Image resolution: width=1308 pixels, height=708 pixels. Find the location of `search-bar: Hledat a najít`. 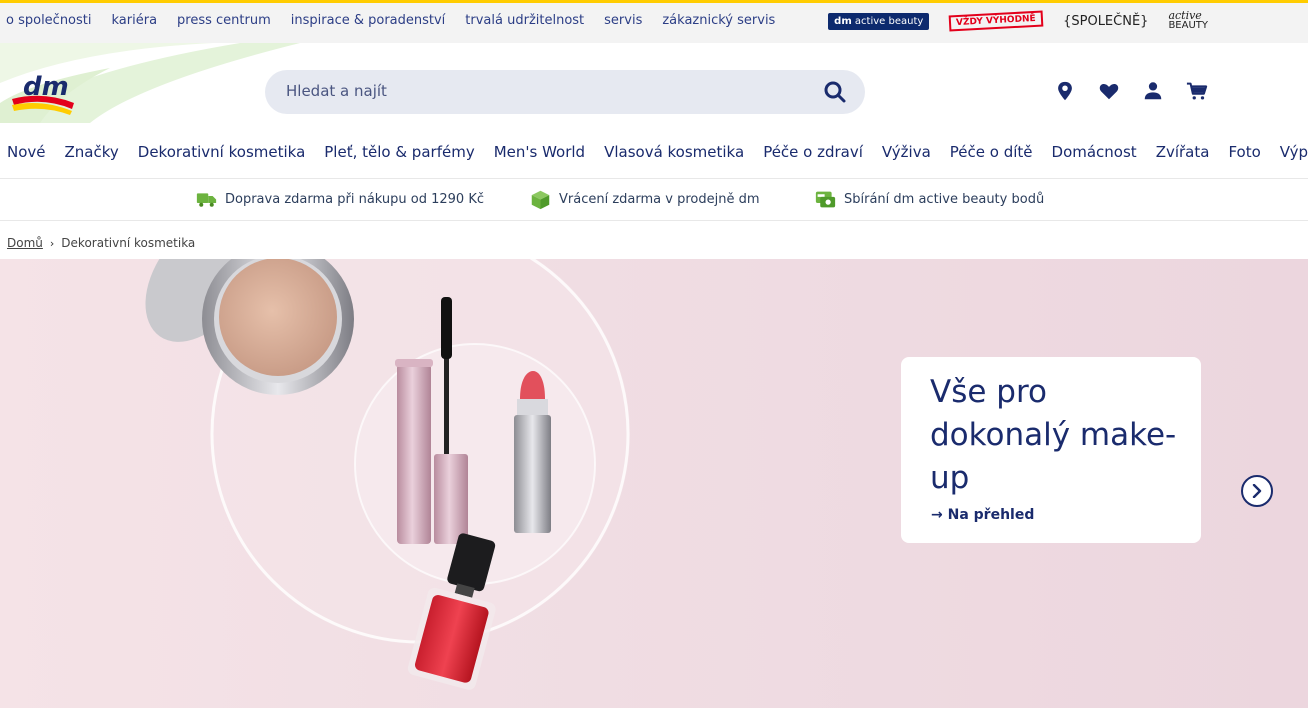

search-bar: Hledat a najít is located at coordinates (565, 92).